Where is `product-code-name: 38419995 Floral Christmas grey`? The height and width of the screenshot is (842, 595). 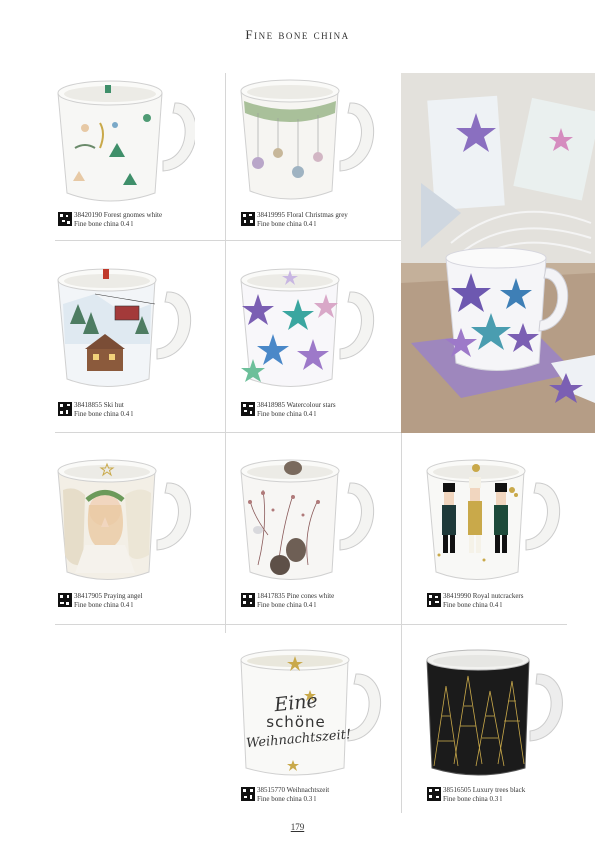 product-code-name: 38419995 Floral Christmas grey is located at coordinates (302, 215).